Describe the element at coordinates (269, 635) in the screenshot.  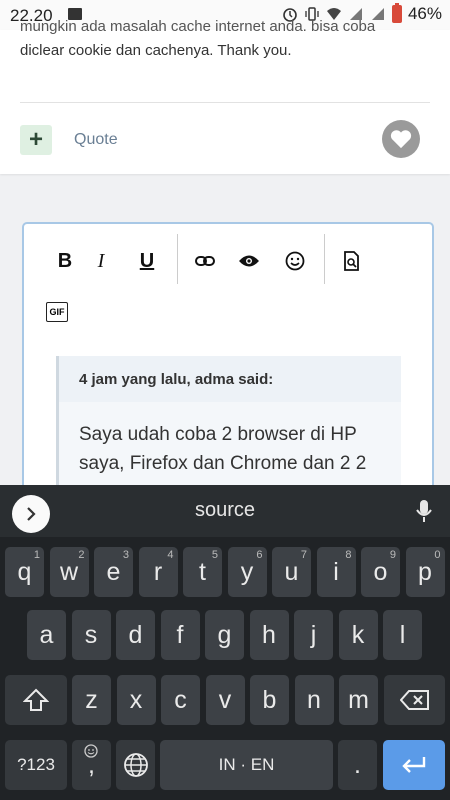
I see `key-h: h` at that location.